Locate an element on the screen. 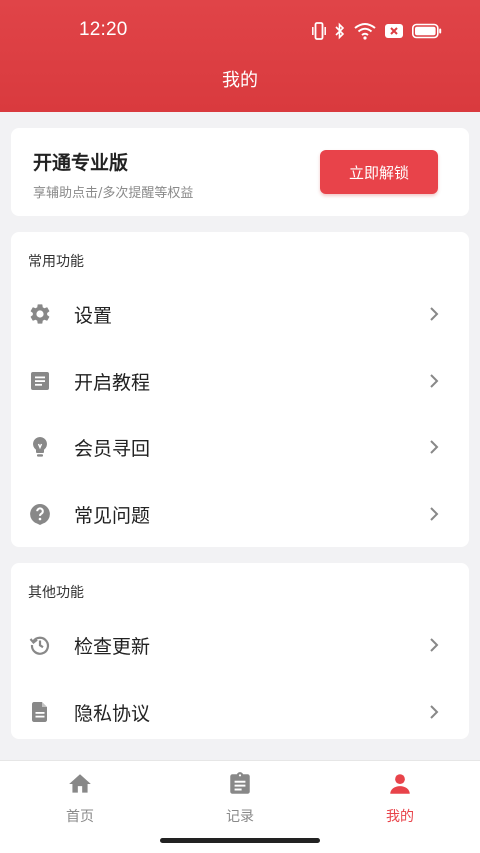 This screenshot has height=853, width=480. person-icon is located at coordinates (400, 784).